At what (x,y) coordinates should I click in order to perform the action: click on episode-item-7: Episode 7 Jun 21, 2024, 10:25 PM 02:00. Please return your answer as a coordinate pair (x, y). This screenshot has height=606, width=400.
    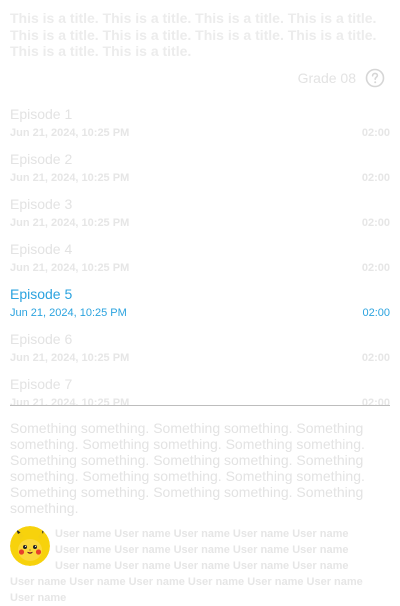
    Looking at the image, I should click on (200, 391).